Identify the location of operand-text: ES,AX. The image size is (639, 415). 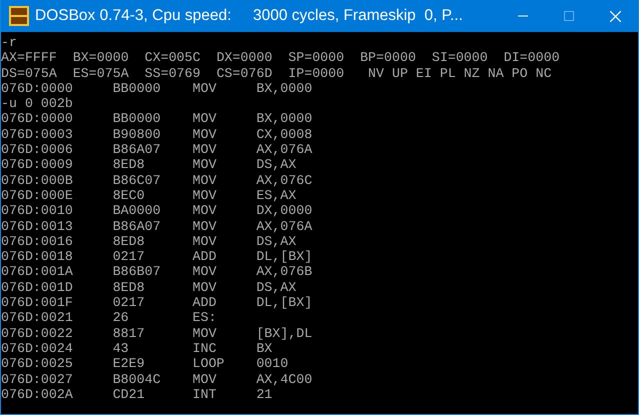
(276, 196).